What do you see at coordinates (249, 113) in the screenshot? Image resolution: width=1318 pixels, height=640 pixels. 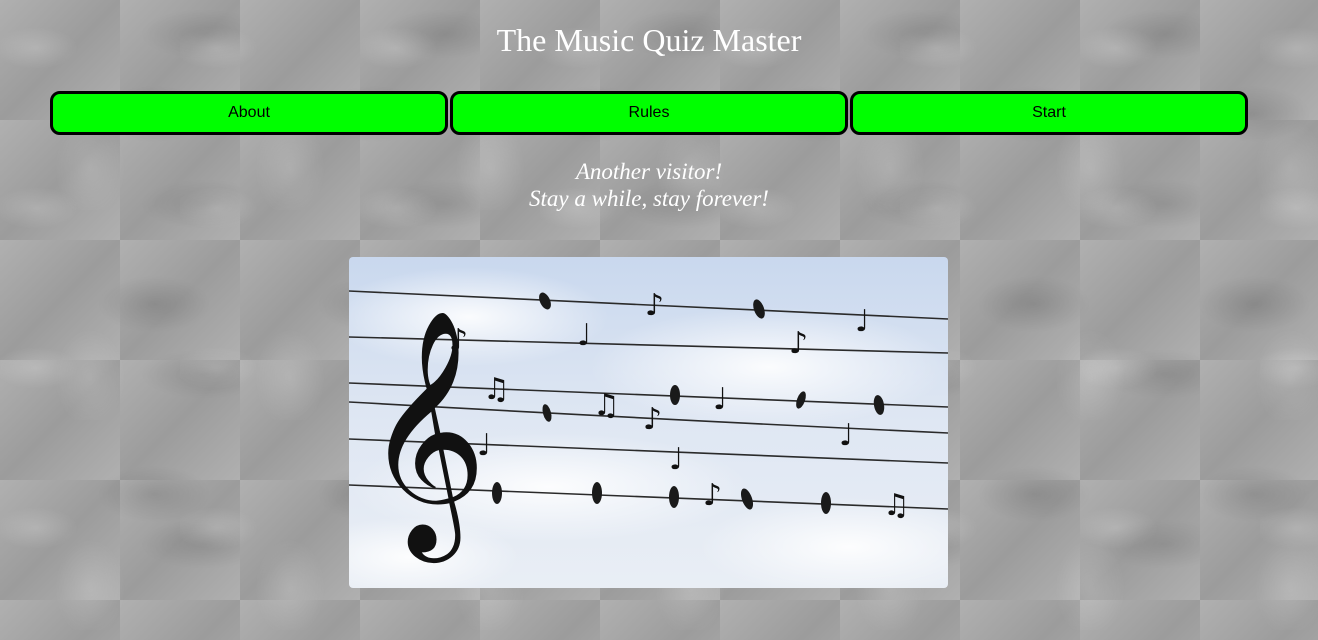 I see `about-button: About` at bounding box center [249, 113].